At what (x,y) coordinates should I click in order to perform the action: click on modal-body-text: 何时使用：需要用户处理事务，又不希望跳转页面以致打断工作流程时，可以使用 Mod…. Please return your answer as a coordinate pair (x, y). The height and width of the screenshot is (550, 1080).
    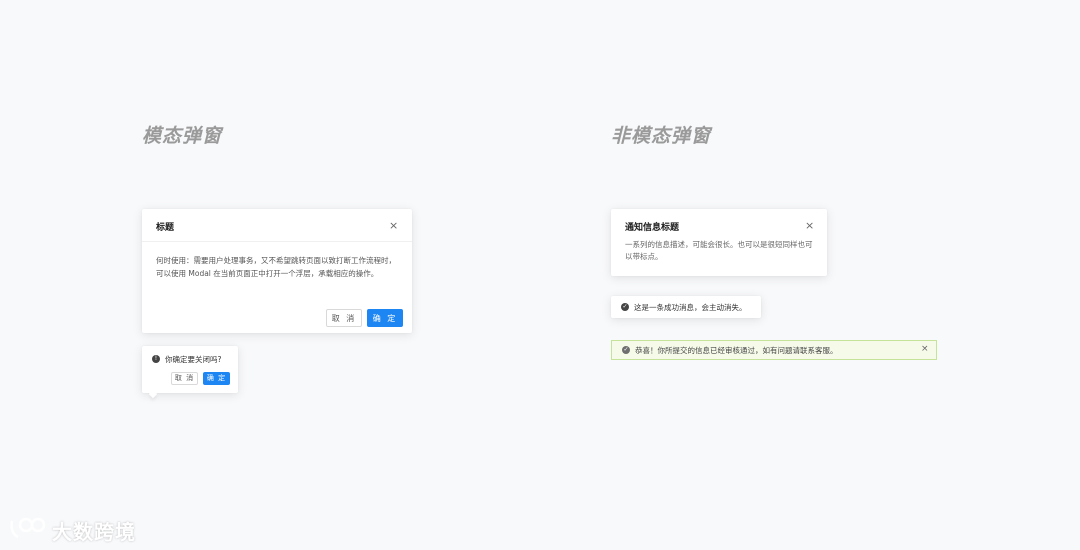
    Looking at the image, I should click on (276, 267).